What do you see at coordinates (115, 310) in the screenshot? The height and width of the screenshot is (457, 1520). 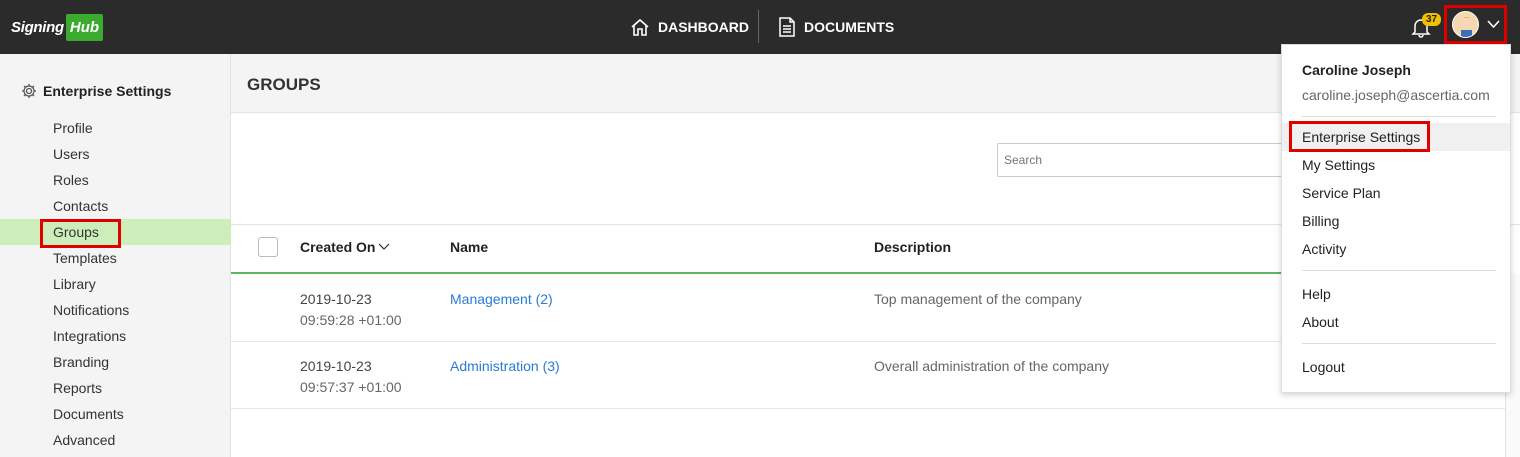 I see `sidebar-item-notifications: Notifications` at bounding box center [115, 310].